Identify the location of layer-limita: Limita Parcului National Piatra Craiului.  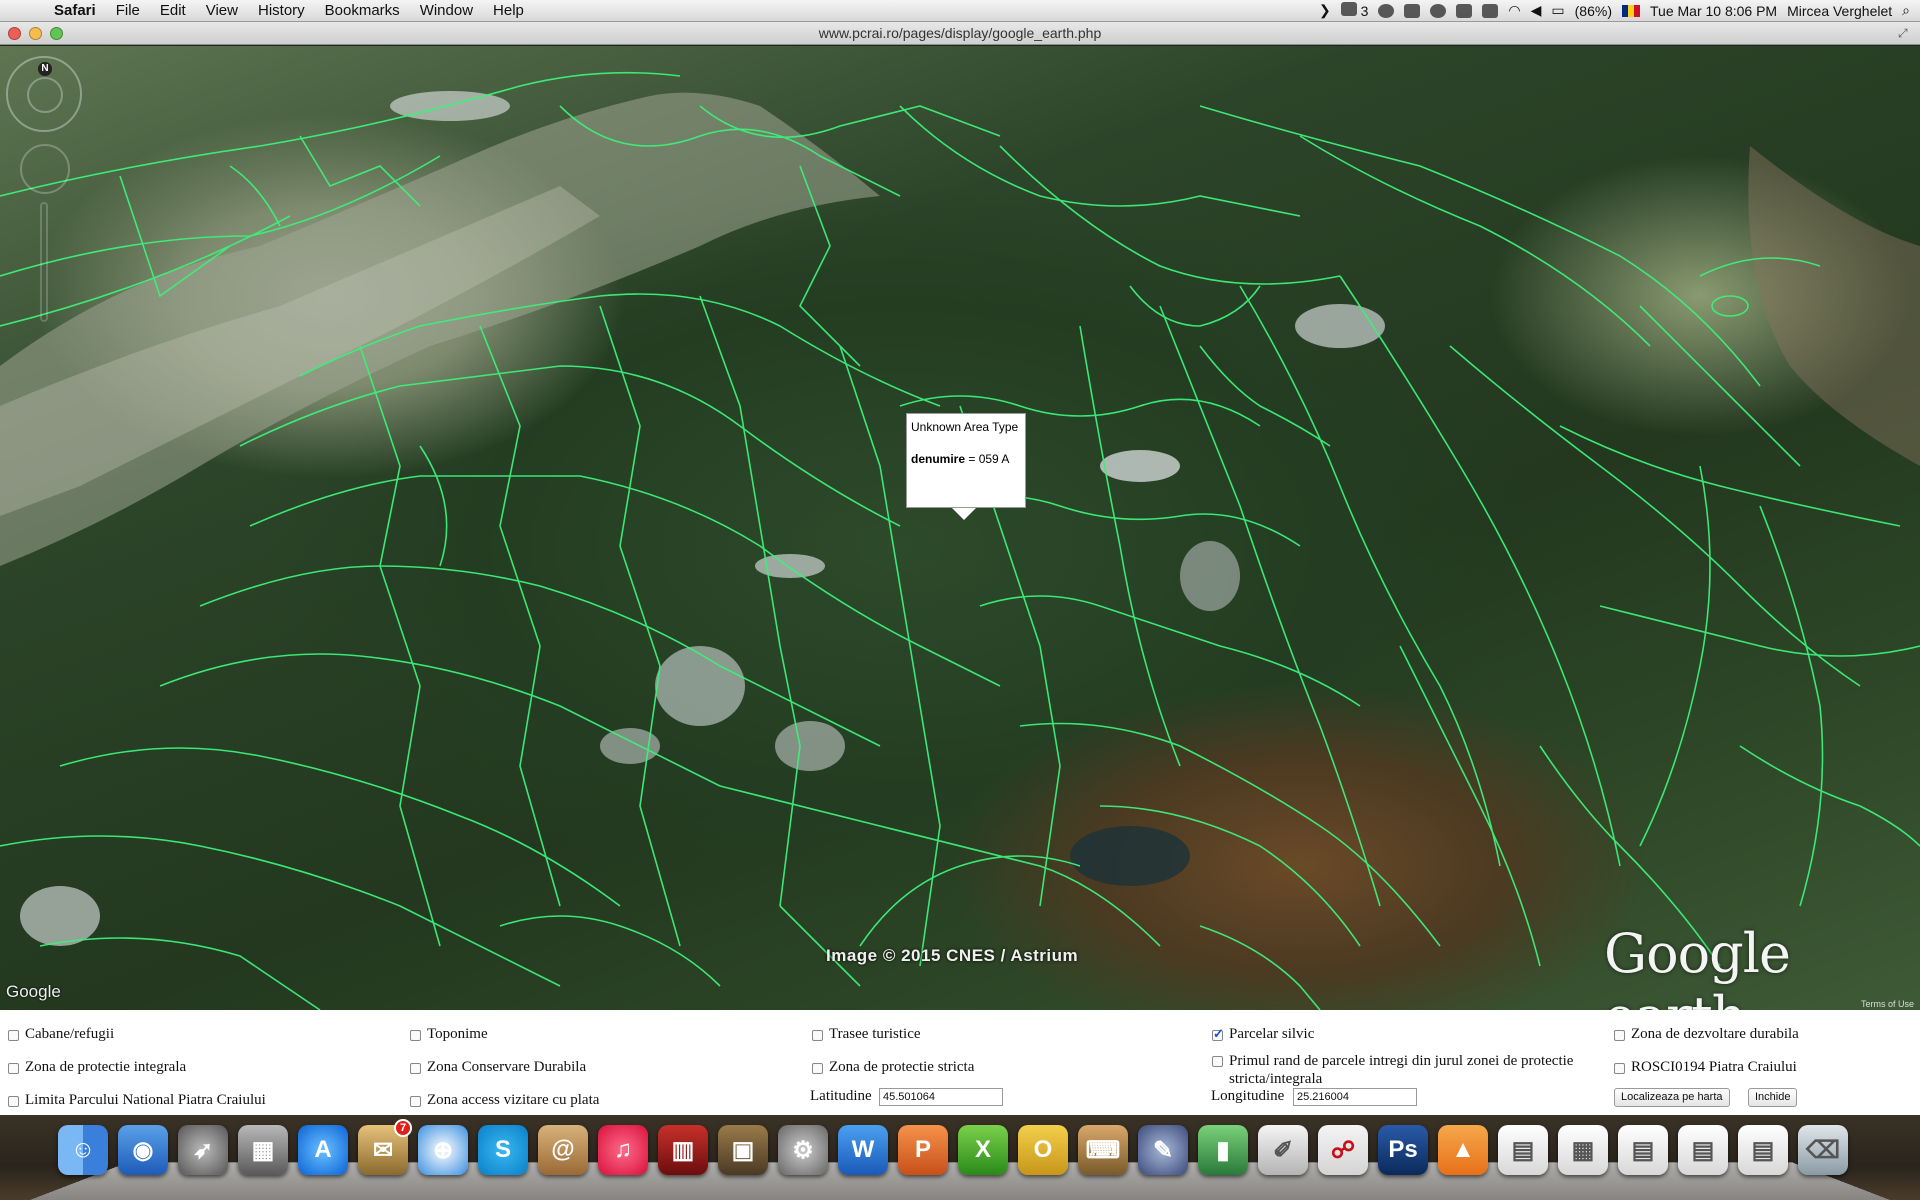
(137, 1100).